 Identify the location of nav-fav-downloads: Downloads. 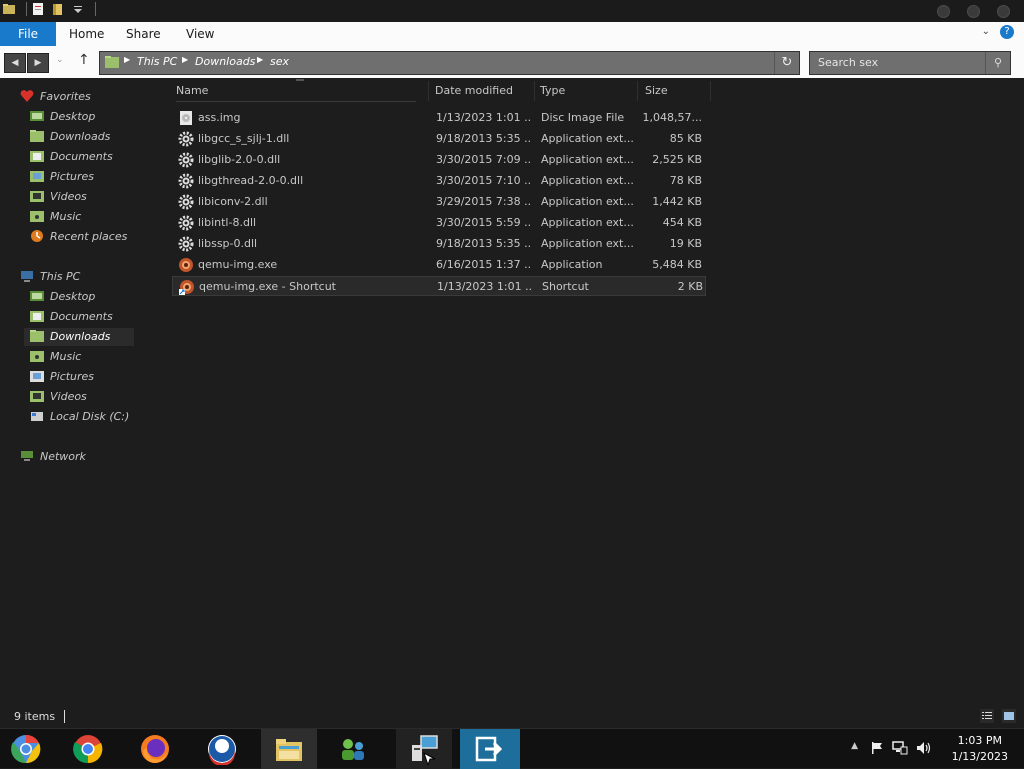
(70, 137).